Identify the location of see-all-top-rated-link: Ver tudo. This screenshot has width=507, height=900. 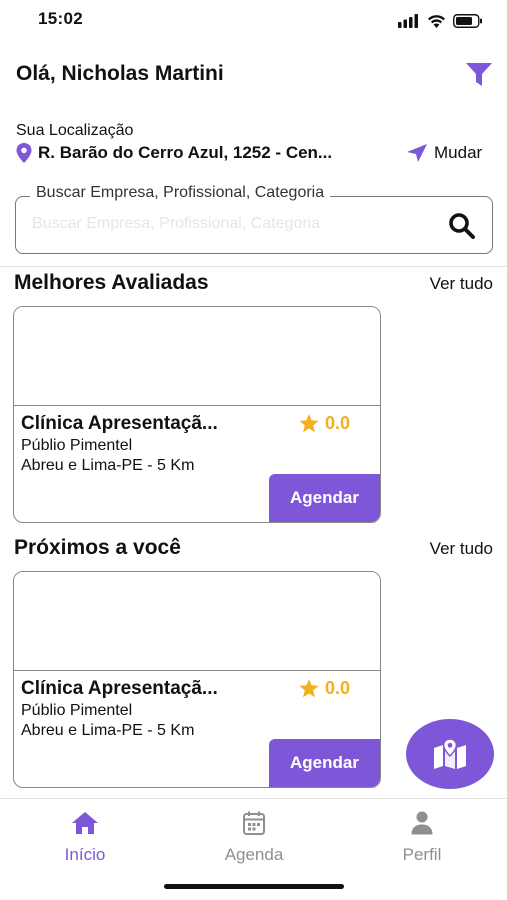
(461, 284).